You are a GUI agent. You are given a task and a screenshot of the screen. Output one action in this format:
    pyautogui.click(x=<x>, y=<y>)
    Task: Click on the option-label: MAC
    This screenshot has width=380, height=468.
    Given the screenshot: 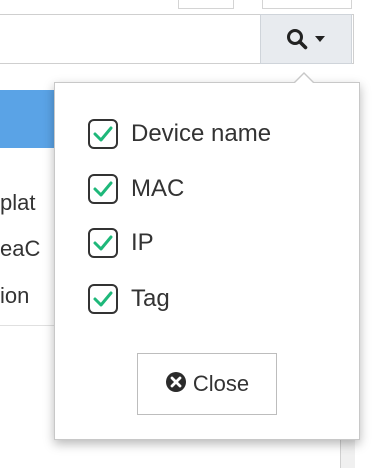 What is the action you would take?
    pyautogui.click(x=158, y=188)
    